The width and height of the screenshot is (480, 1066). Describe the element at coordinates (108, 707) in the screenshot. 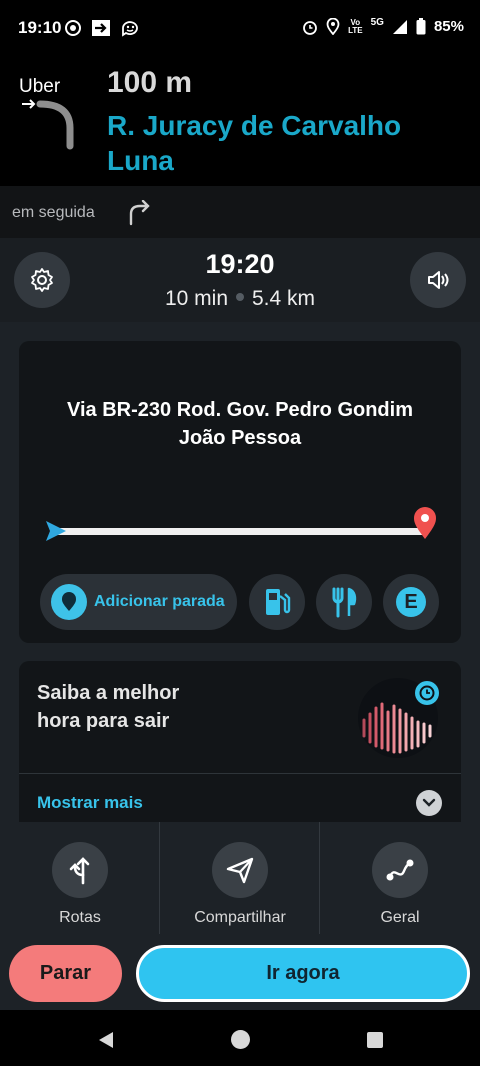

I see `best-time-title: Saiba a melhor hora para sair` at that location.